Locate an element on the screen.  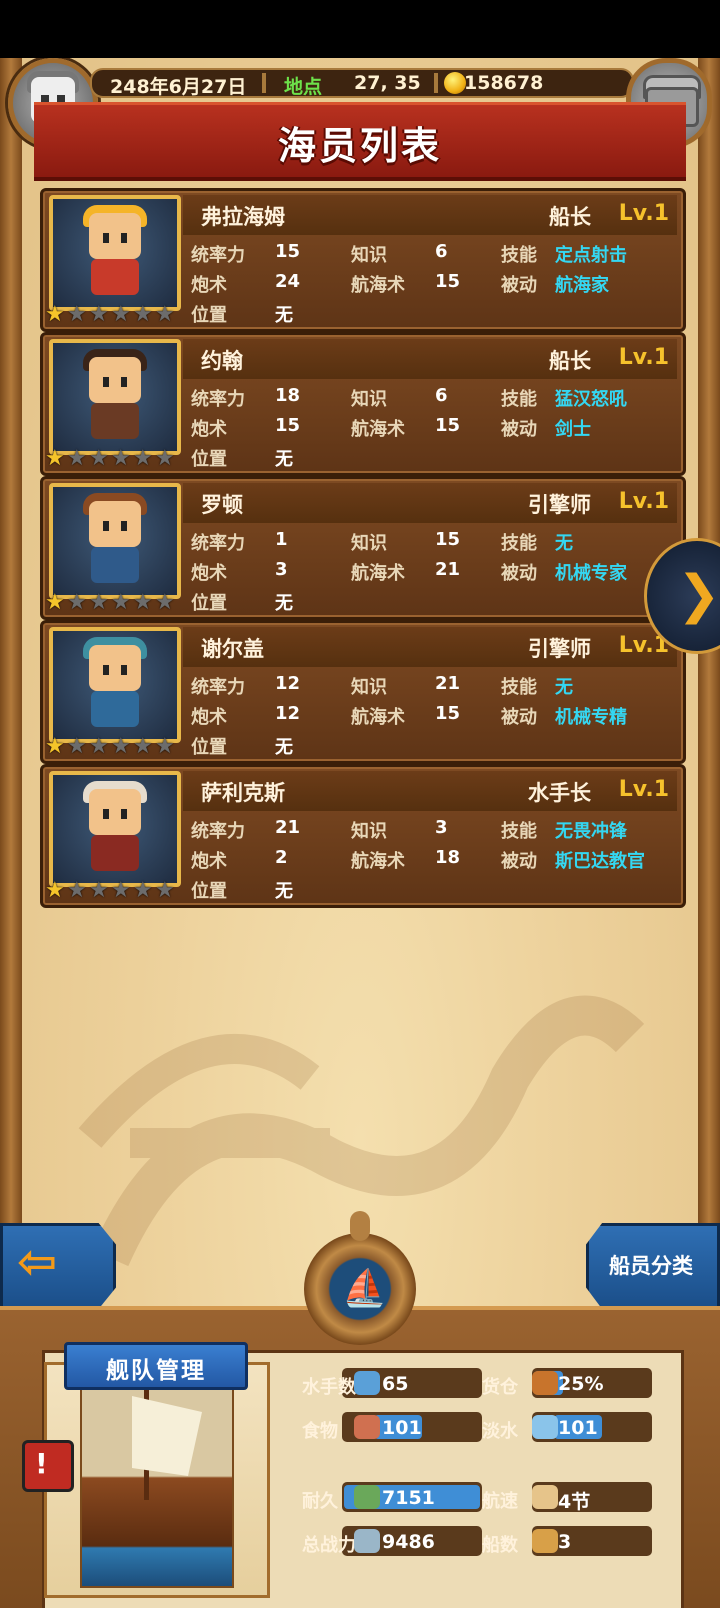
status-bar: 248年6月27日 地点 27, 35 158678 is located at coordinates (362, 83).